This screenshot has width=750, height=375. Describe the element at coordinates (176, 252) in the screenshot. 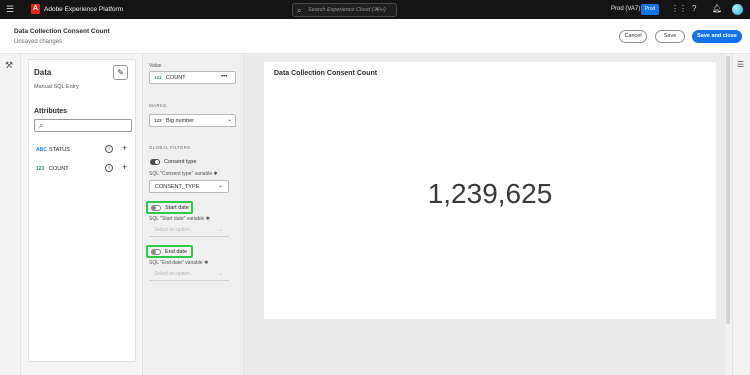

I see `end-date-filter-name: End date` at that location.